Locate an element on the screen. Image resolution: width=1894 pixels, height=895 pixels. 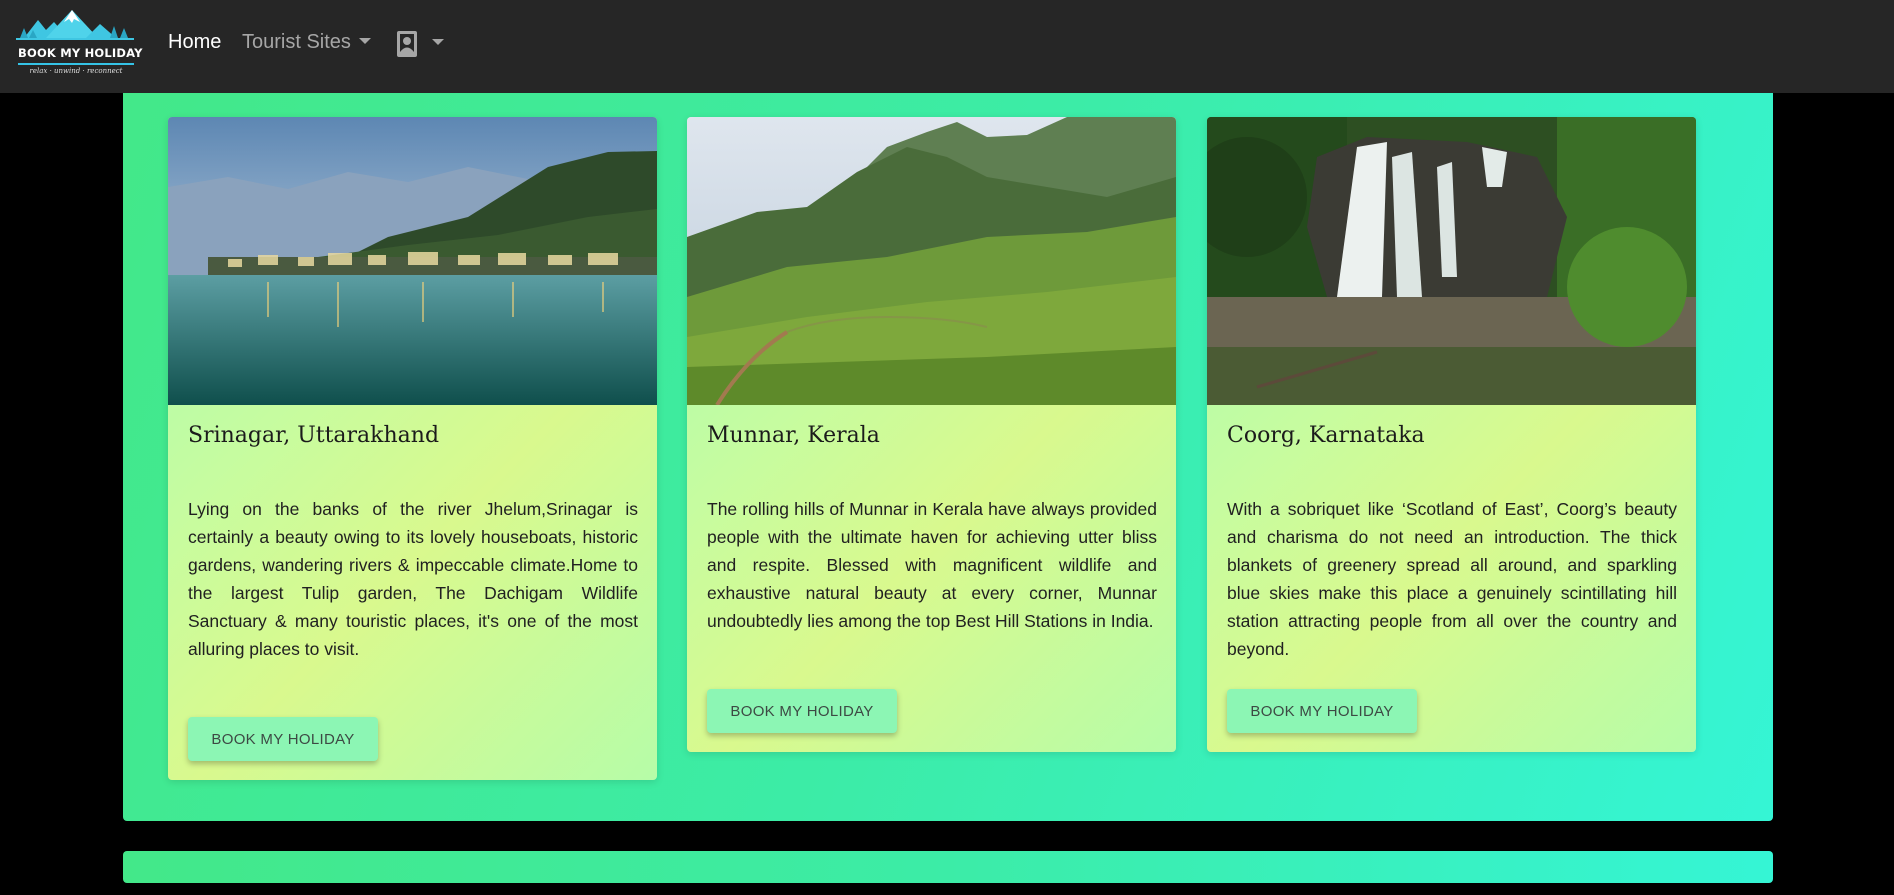
card-title: Coorg, Karnataka is located at coordinates (1326, 435).